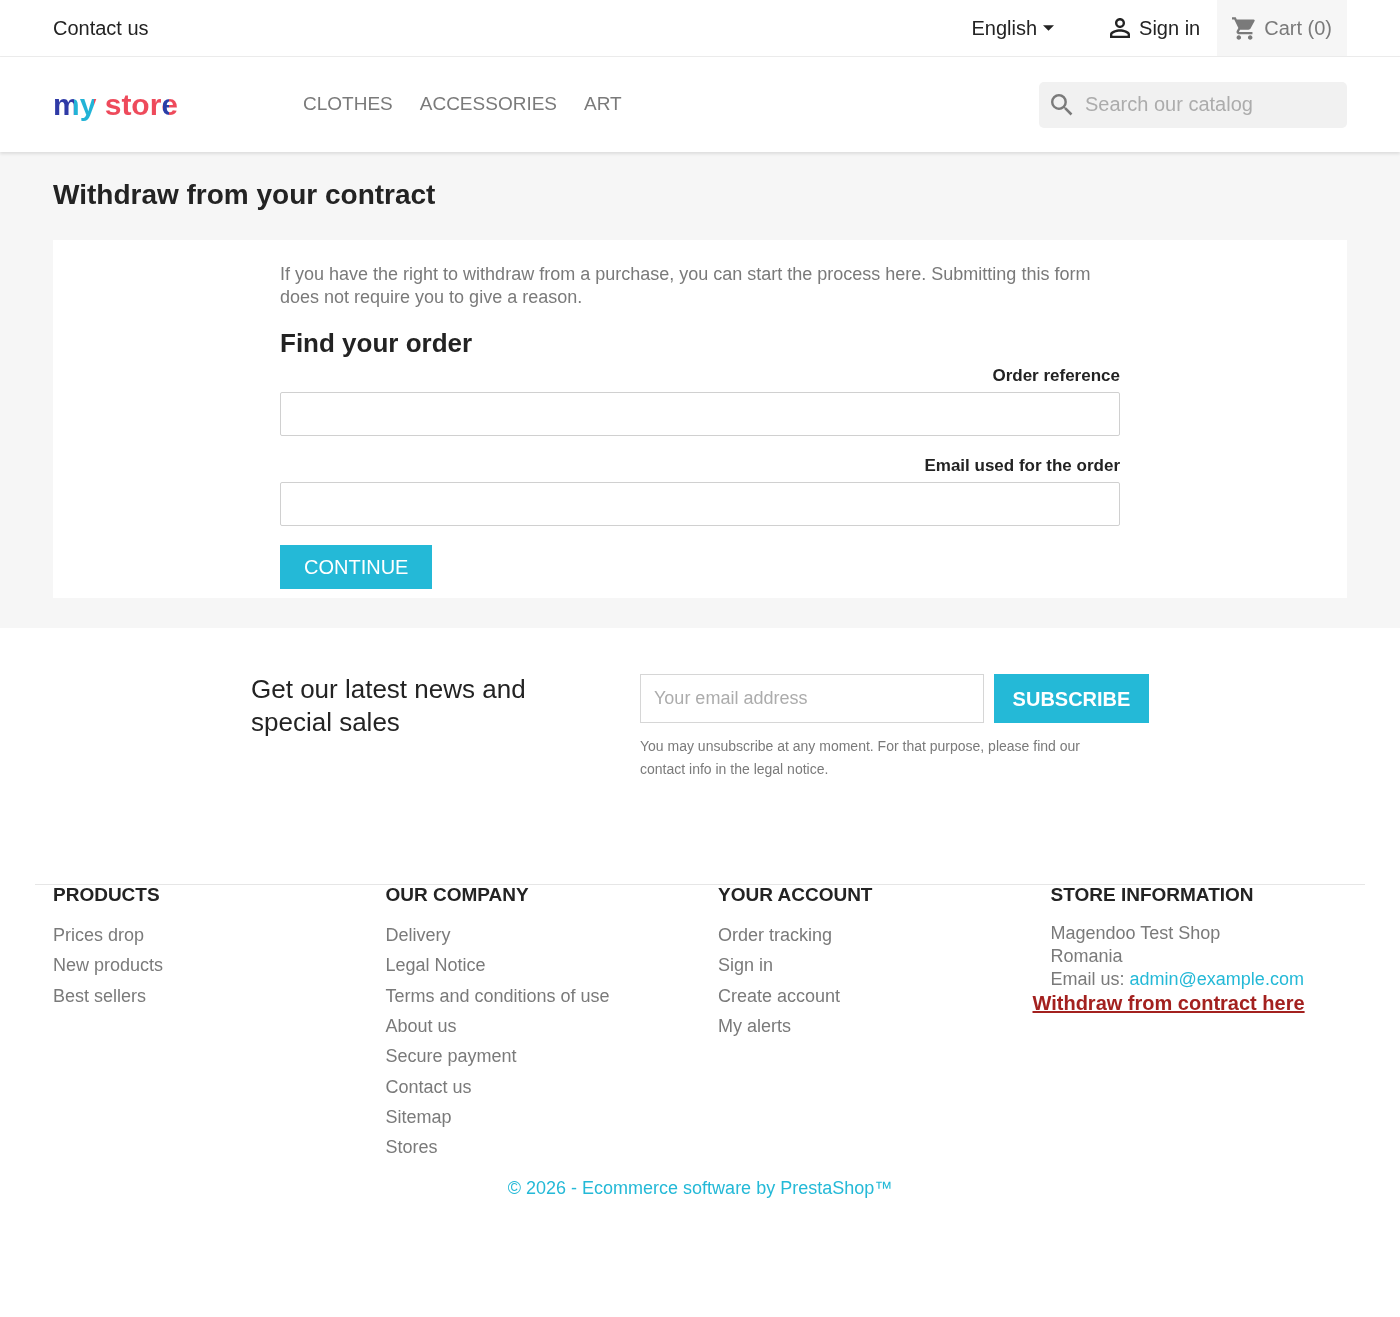  I want to click on footer-link: My alerts, so click(754, 1026).